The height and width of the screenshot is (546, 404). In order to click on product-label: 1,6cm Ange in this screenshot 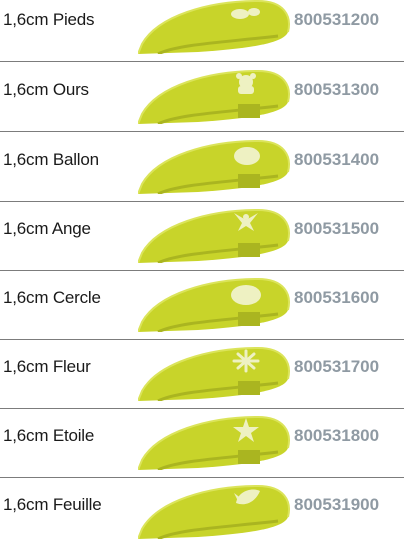, I will do `click(47, 228)`.